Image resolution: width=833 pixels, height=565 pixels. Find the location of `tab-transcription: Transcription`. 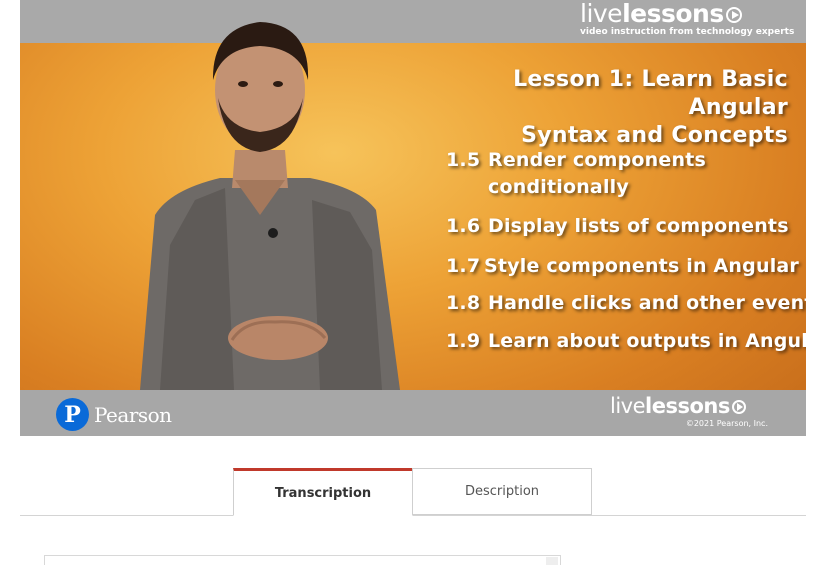

tab-transcription: Transcription is located at coordinates (323, 492).